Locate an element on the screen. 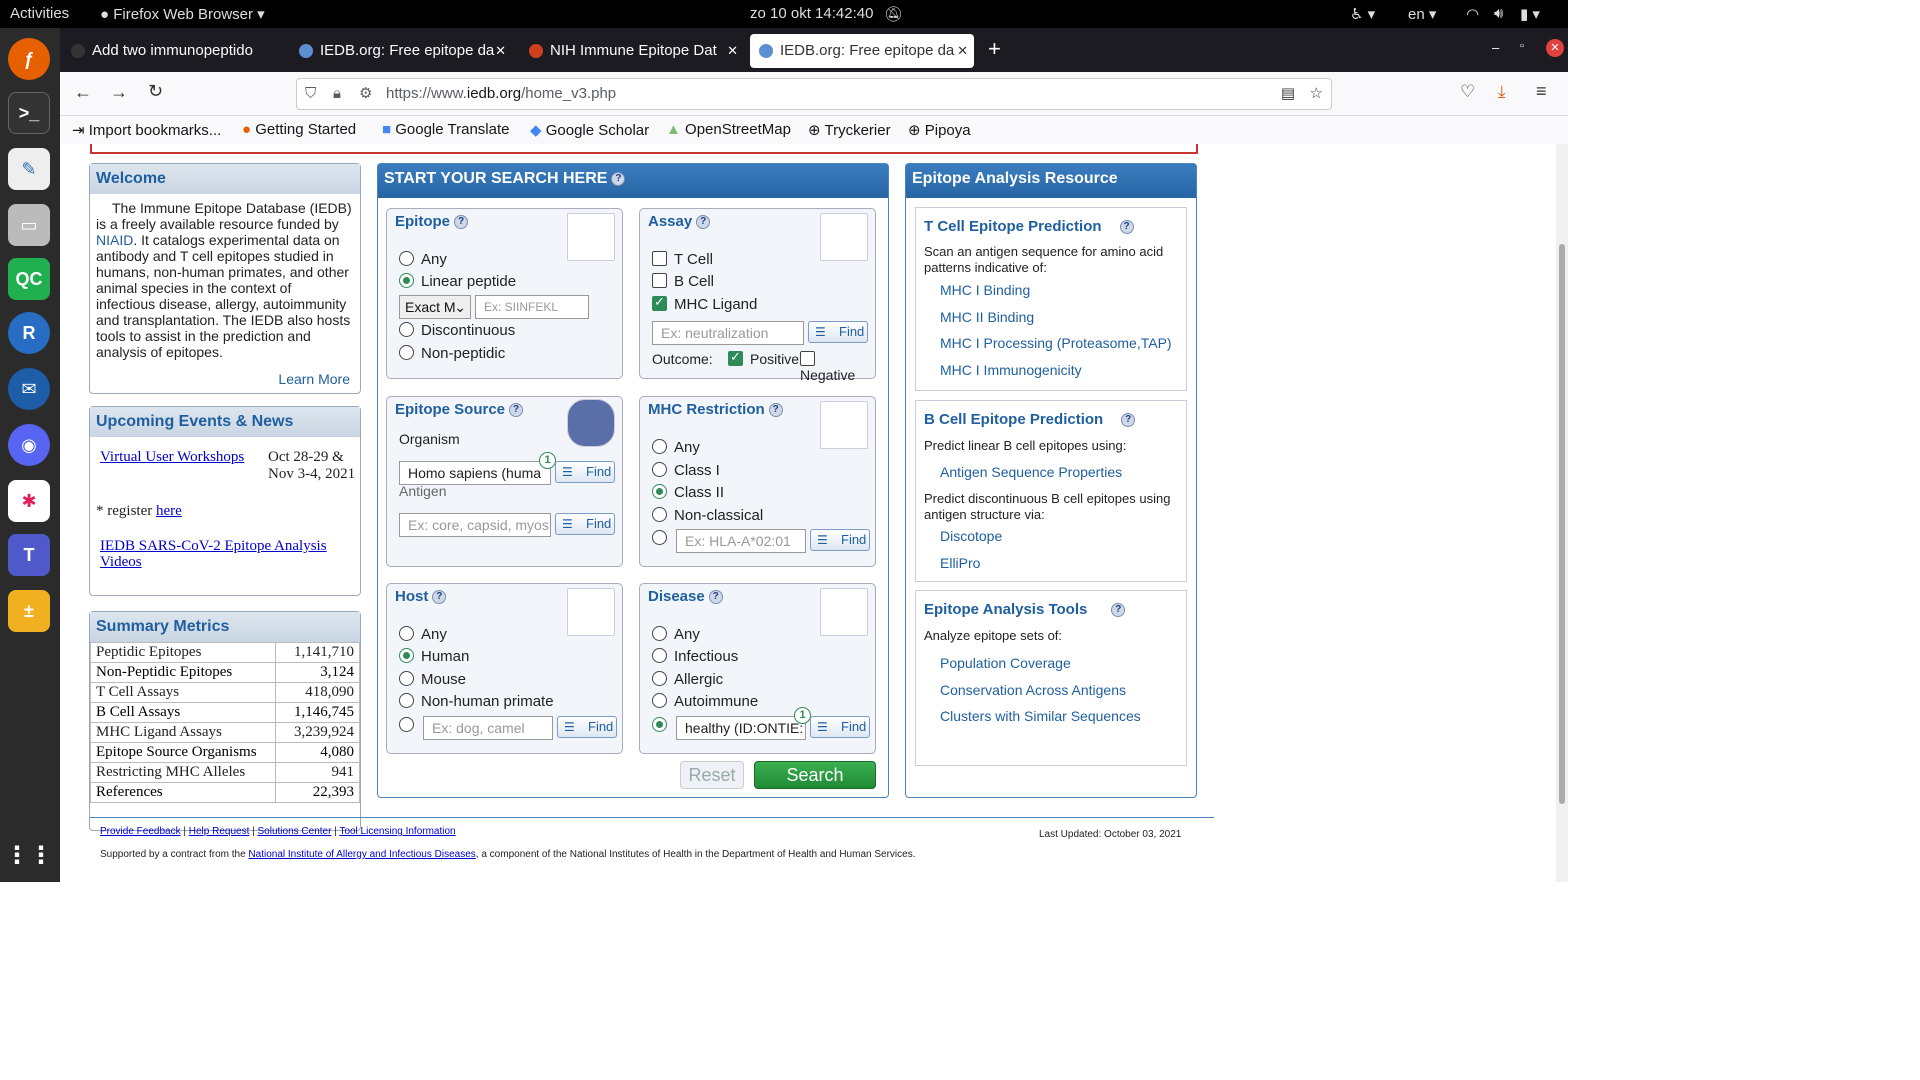 Image resolution: width=1920 pixels, height=1080 pixels. clusters-link: Clusters with Similar Sequences is located at coordinates (1040, 716).